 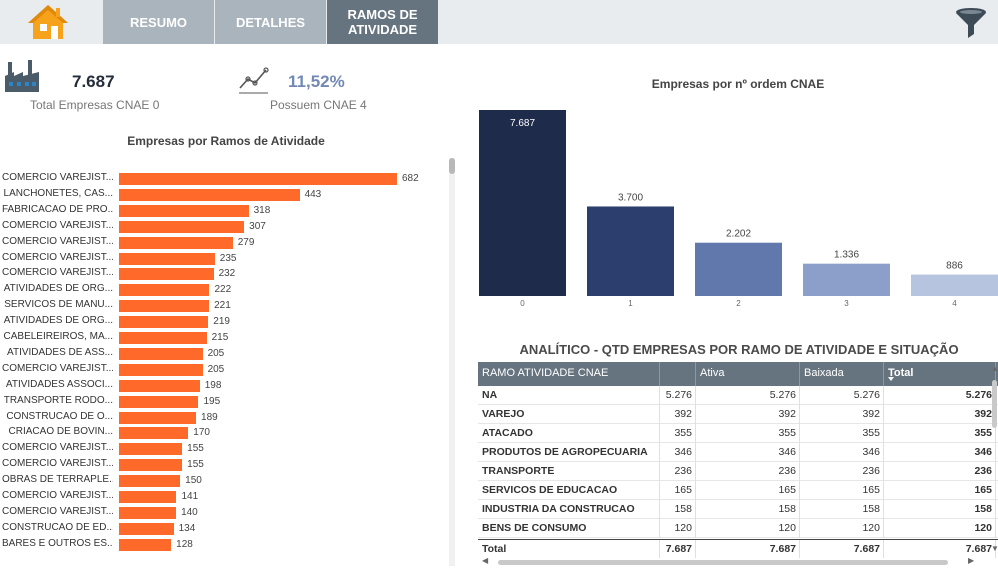 I want to click on scroll-down-icon: ▼, so click(x=994, y=548).